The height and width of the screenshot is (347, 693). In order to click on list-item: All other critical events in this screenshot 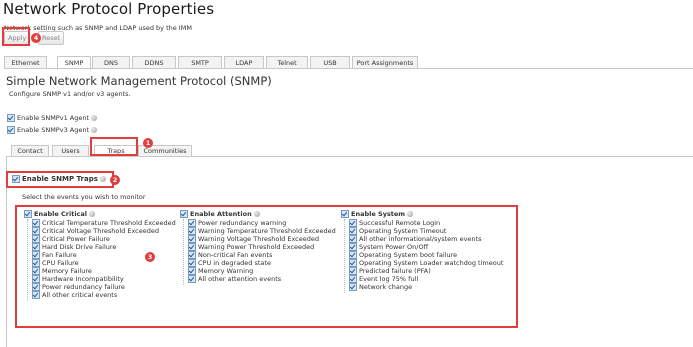, I will do `click(74, 295)`.